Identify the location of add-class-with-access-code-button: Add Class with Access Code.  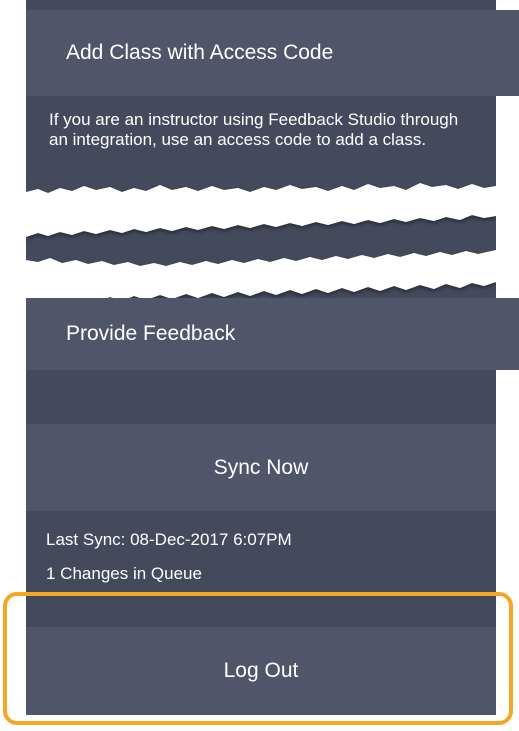
(272, 53).